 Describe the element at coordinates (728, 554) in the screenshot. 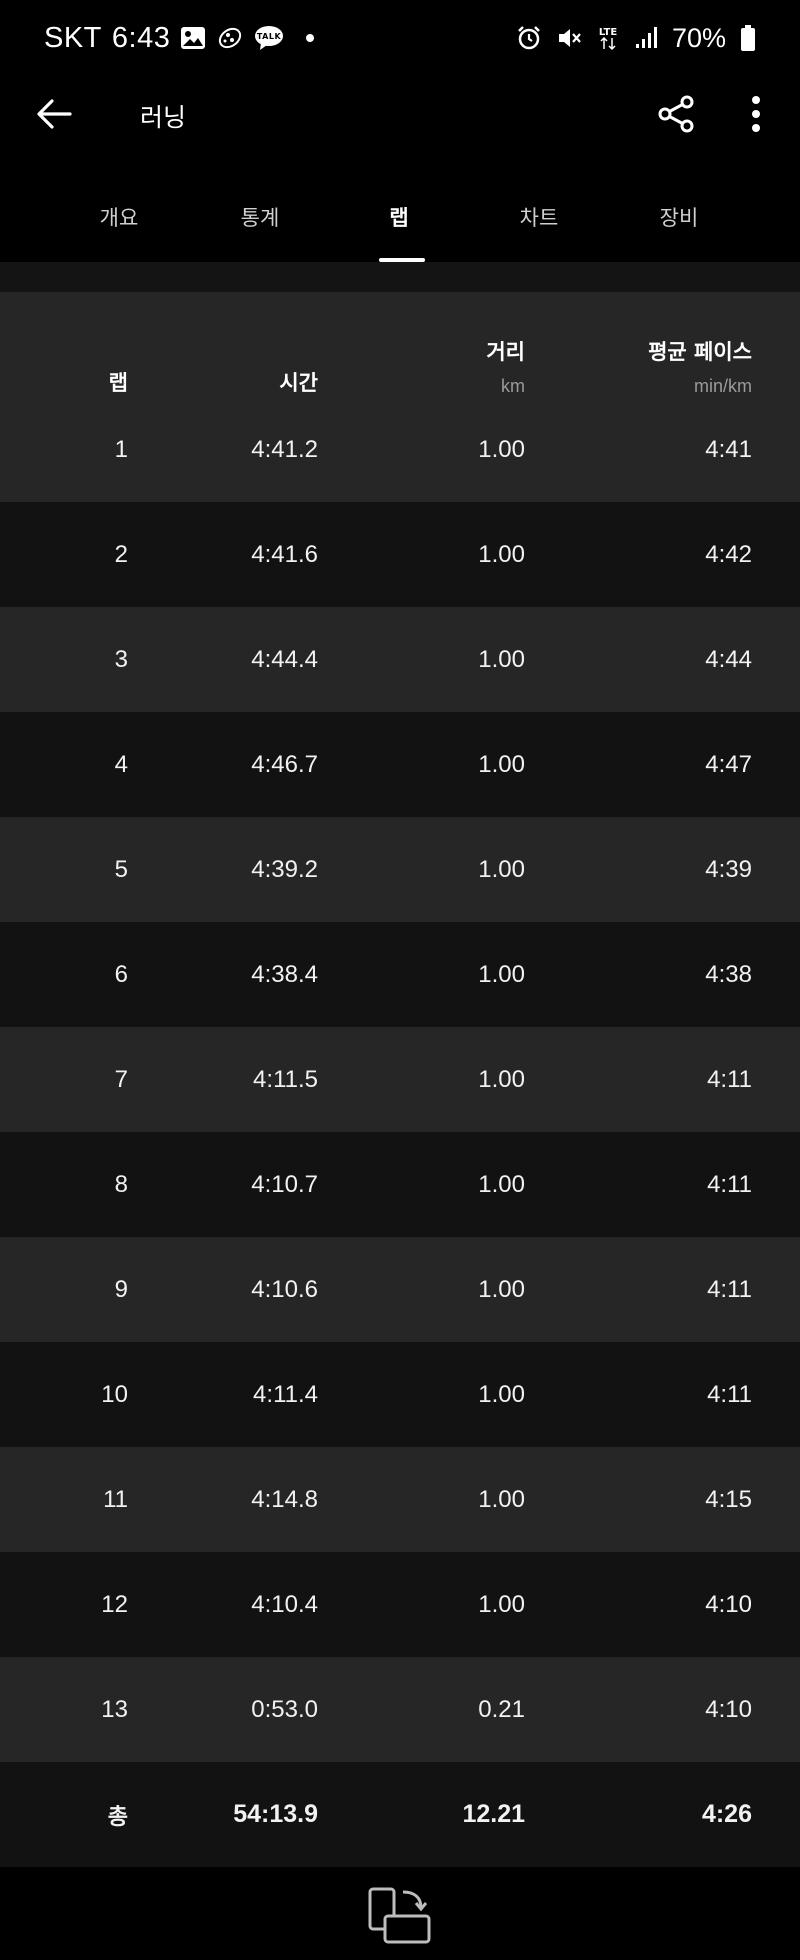

I see `lap-pace: 4:42` at that location.